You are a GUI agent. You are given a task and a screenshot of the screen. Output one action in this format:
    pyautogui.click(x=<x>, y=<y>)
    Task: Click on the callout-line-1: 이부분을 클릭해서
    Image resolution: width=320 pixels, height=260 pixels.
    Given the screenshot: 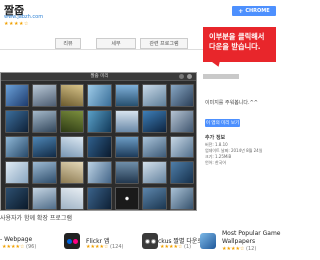 What is the action you would take?
    pyautogui.click(x=237, y=36)
    